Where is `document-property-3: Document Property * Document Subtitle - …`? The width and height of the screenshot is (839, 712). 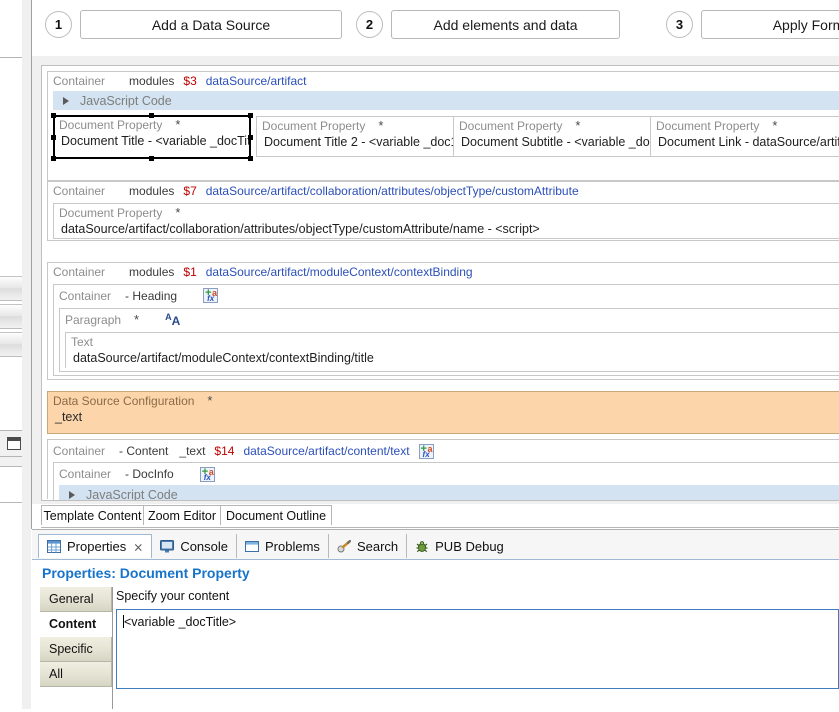
document-property-3: Document Property * Document Subtitle - … is located at coordinates (552, 136).